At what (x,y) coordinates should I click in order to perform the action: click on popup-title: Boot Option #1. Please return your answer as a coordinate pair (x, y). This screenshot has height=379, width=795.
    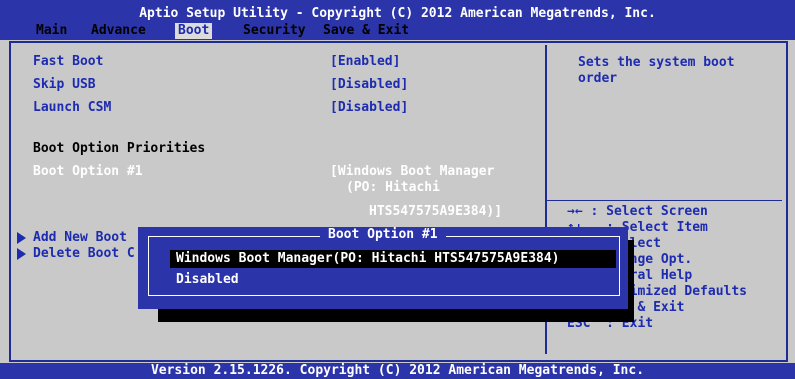
    Looking at the image, I should click on (383, 235).